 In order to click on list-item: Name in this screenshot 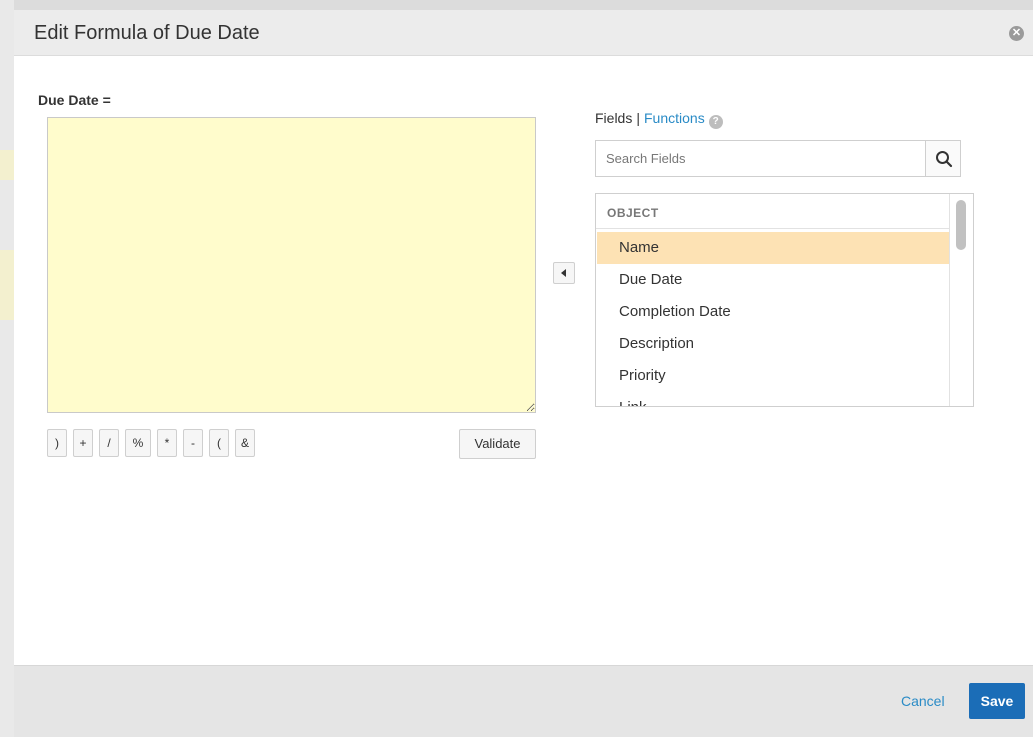, I will do `click(773, 248)`.